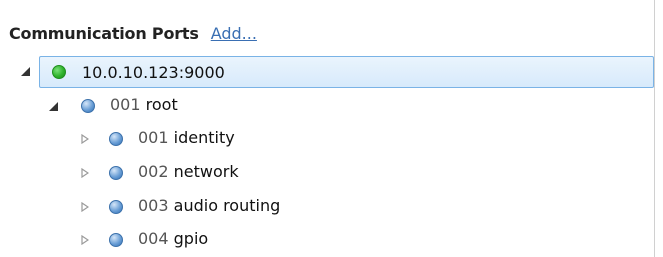 The width and height of the screenshot is (663, 257). I want to click on node-label: 002 network, so click(188, 171).